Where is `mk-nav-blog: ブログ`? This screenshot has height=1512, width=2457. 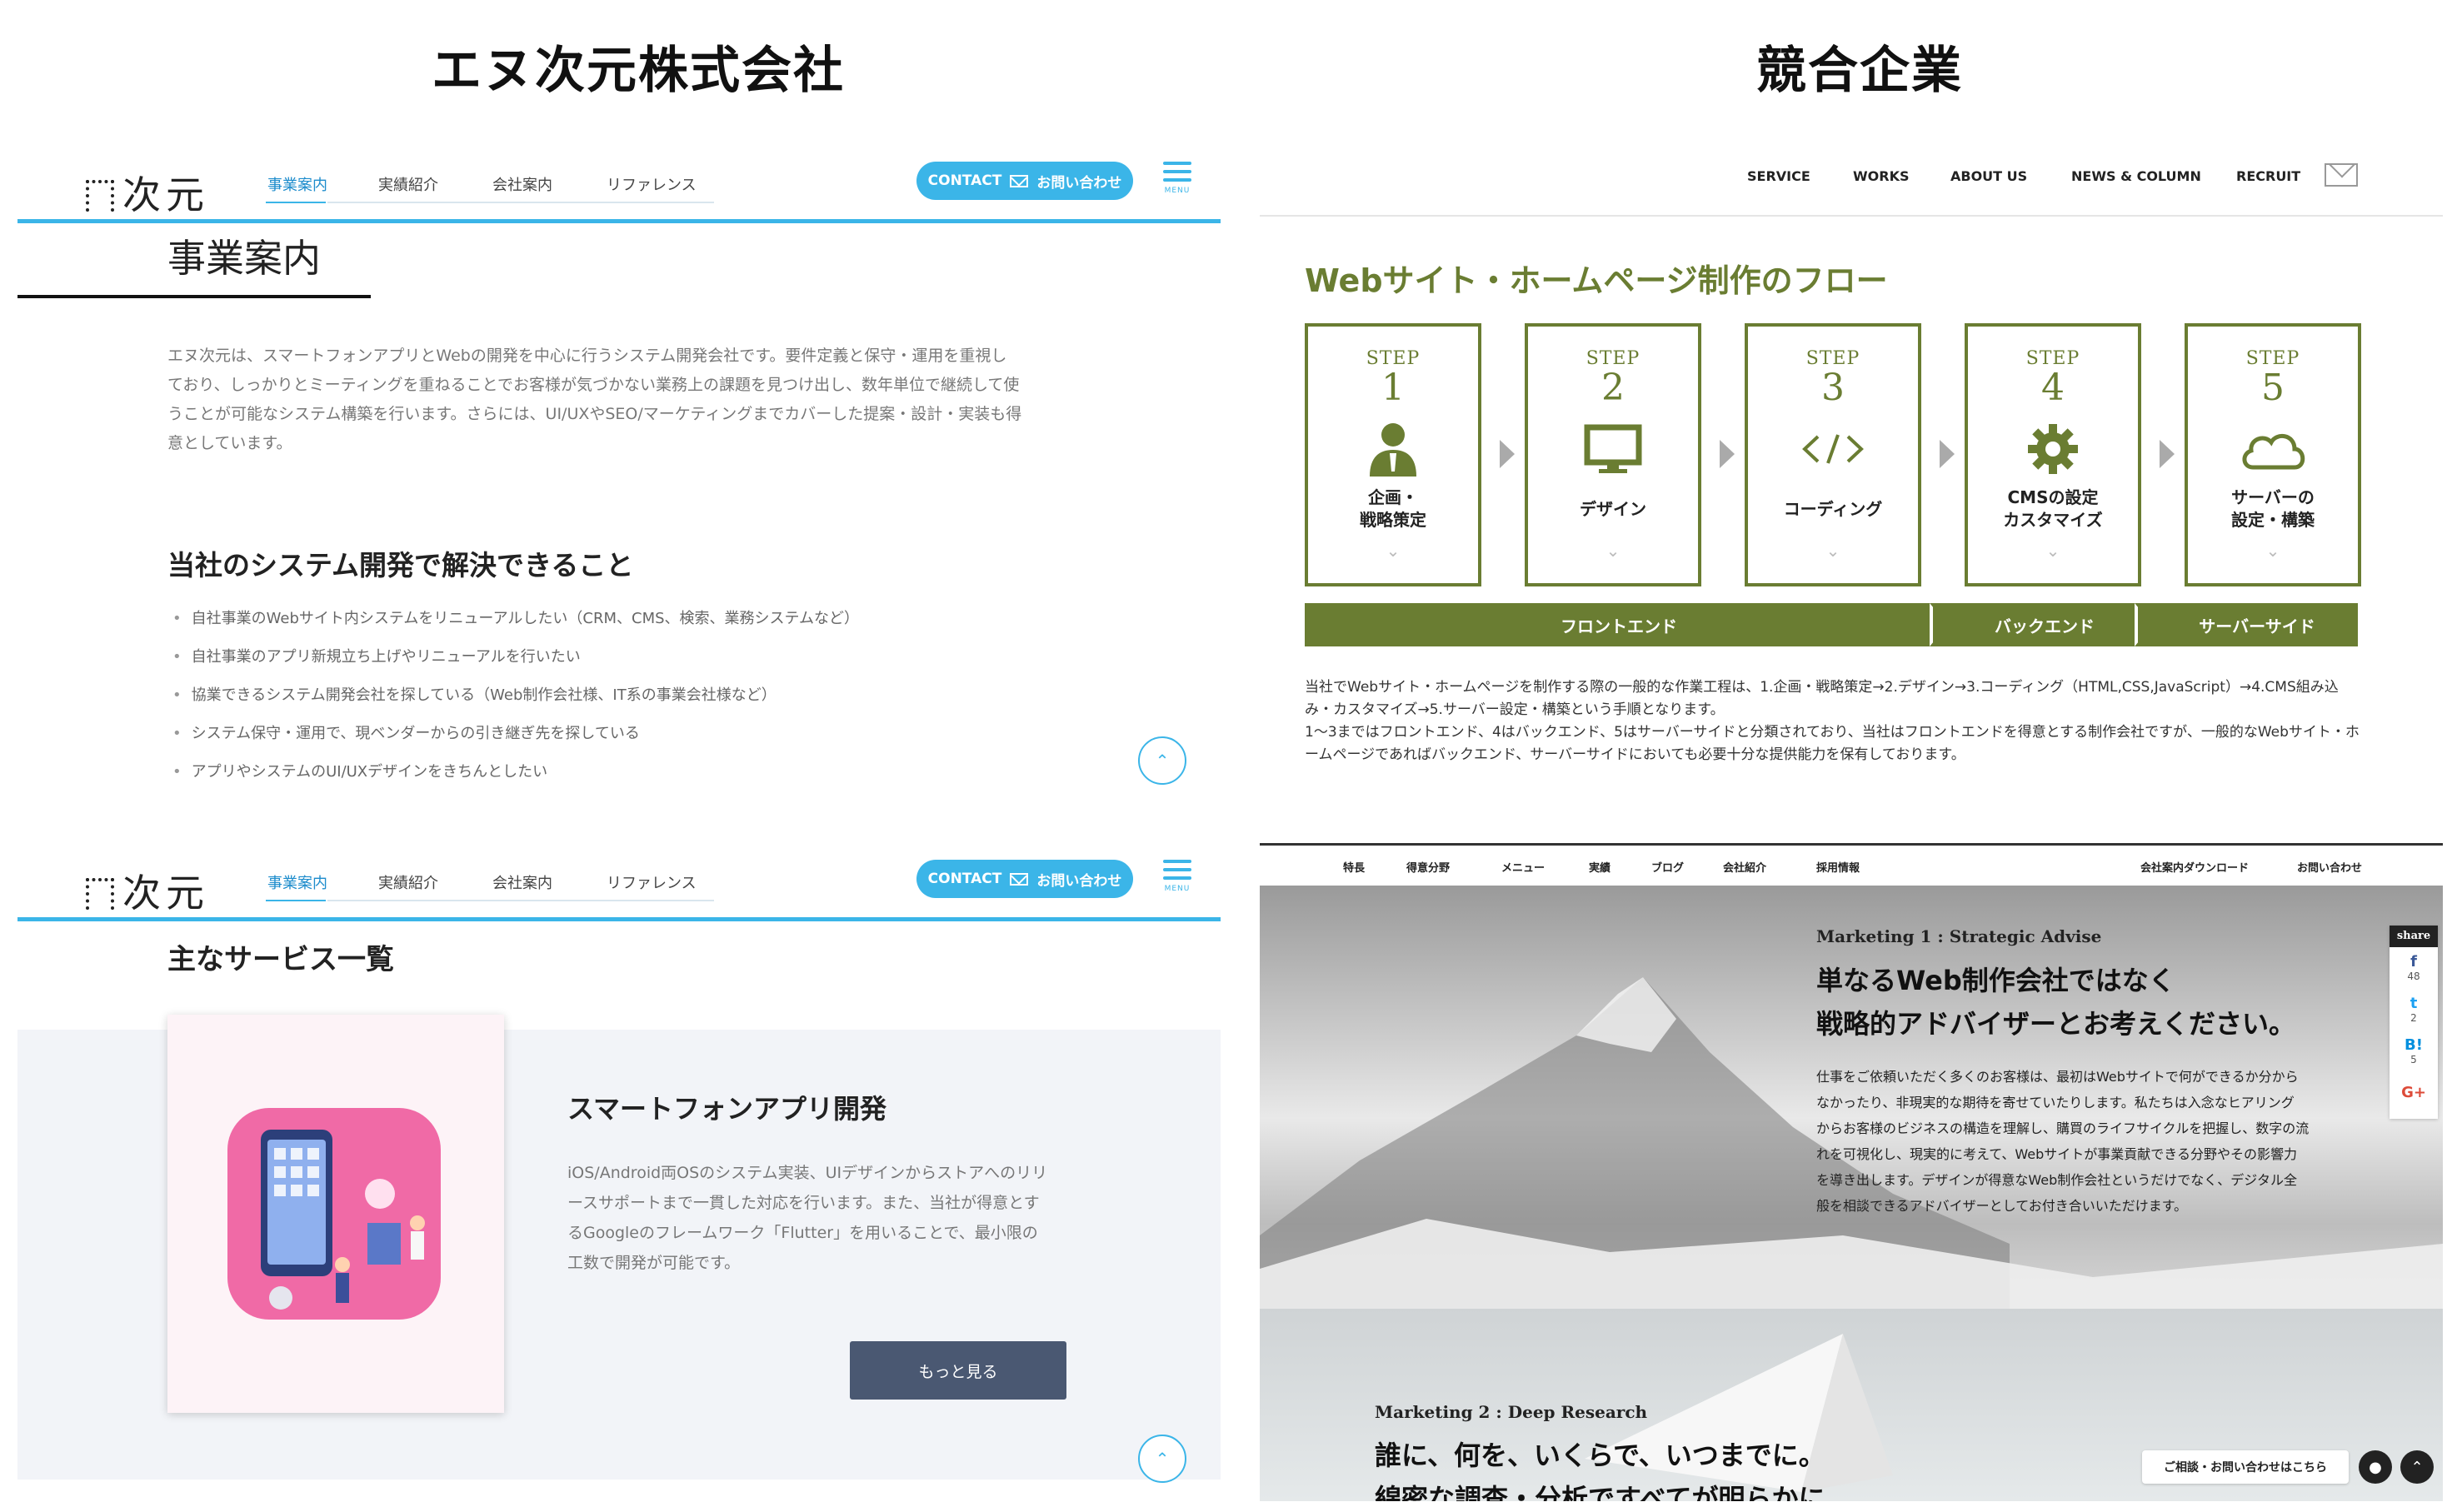 mk-nav-blog: ブログ is located at coordinates (1667, 867).